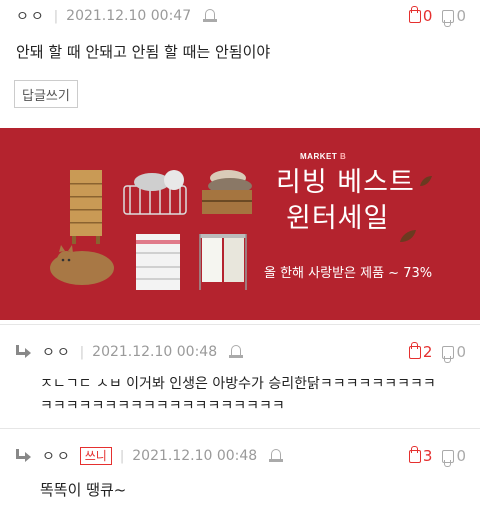 This screenshot has width=480, height=524. What do you see at coordinates (143, 52) in the screenshot?
I see `comment-content: 안돼 할 때 안돼고 안됨 할 때는 안됨이야` at bounding box center [143, 52].